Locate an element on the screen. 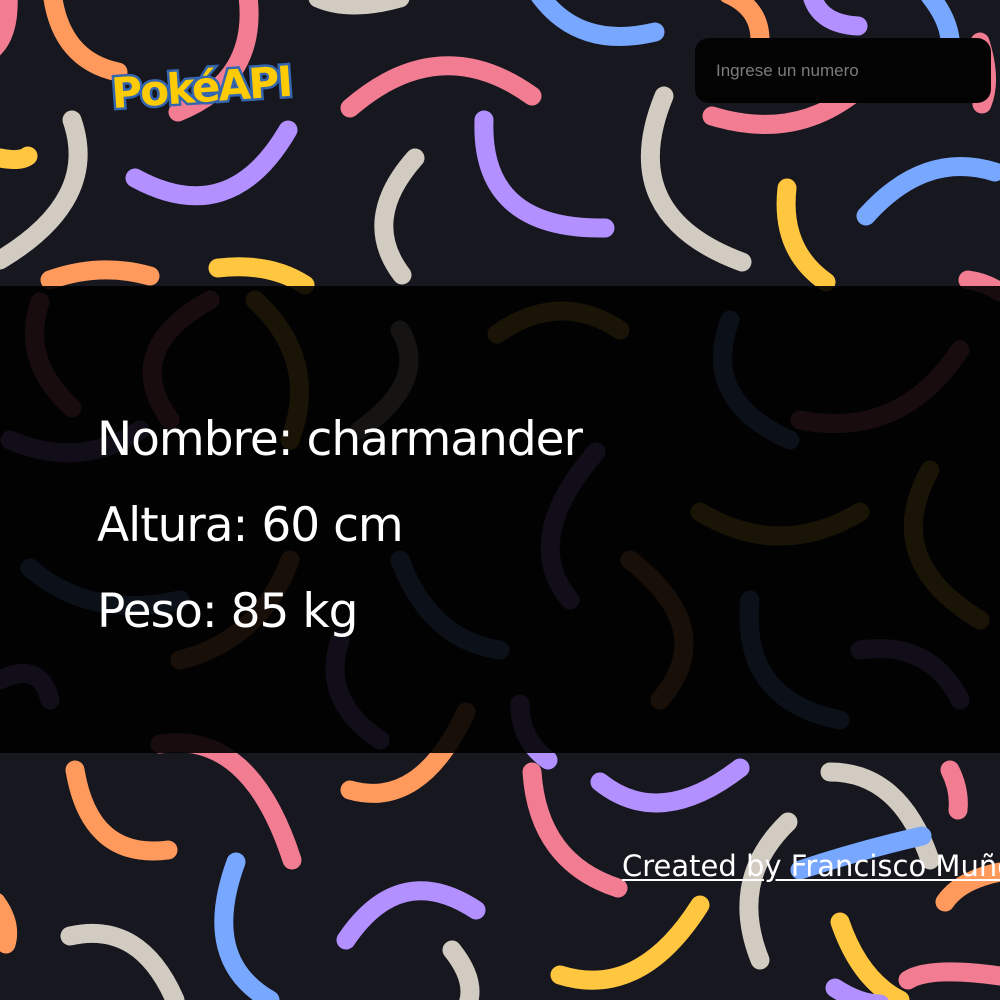 The width and height of the screenshot is (1000, 1000). search-box is located at coordinates (843, 70).